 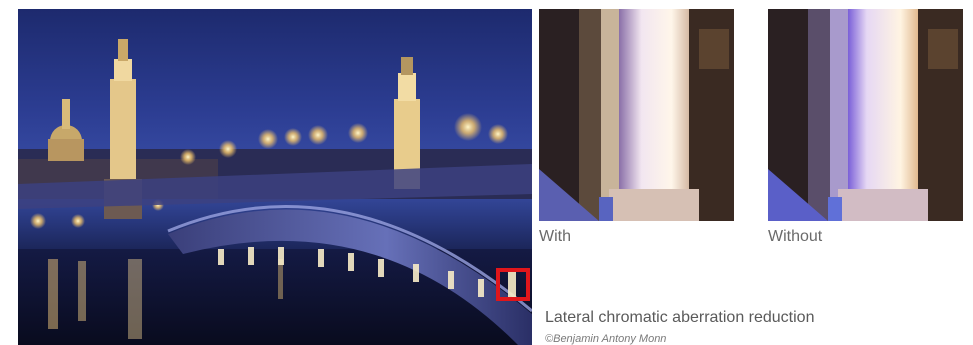 What do you see at coordinates (606, 339) in the screenshot?
I see `photo-credit: ©Benjamin Antony Monn` at bounding box center [606, 339].